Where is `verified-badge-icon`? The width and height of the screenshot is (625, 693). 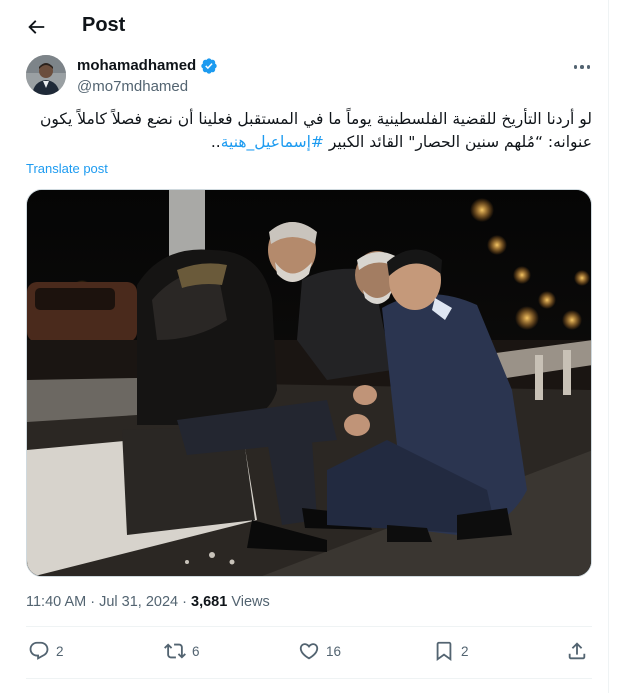 verified-badge-icon is located at coordinates (209, 66).